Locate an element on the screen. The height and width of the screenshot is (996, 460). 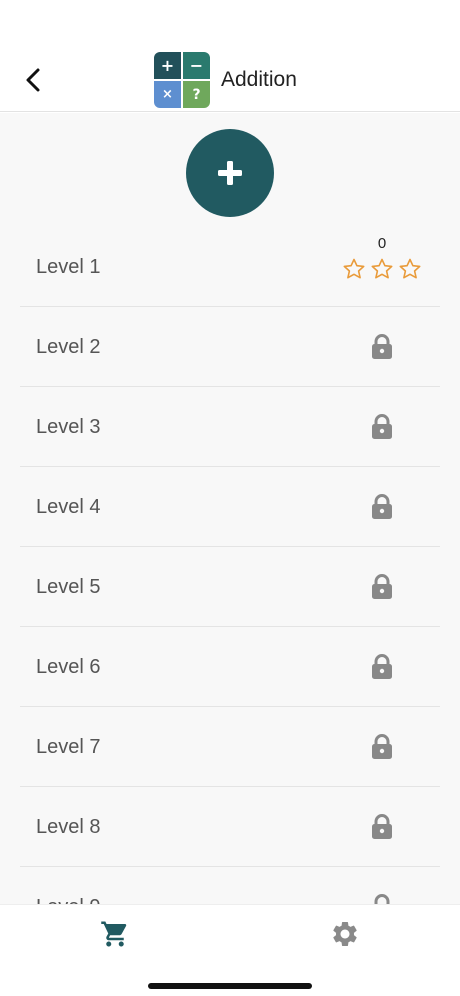
cart-icon is located at coordinates (114, 934).